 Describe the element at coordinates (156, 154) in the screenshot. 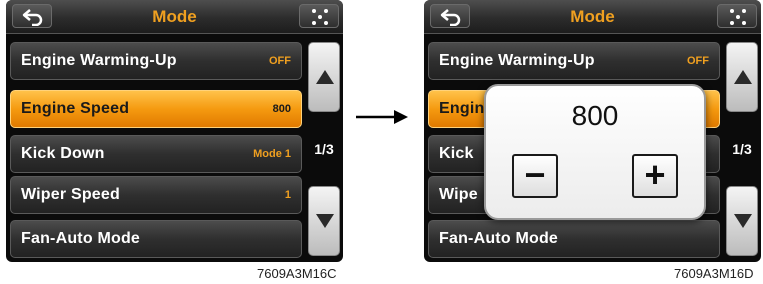

I see `menu-item-kick-down: Kick Down Mode 1` at that location.